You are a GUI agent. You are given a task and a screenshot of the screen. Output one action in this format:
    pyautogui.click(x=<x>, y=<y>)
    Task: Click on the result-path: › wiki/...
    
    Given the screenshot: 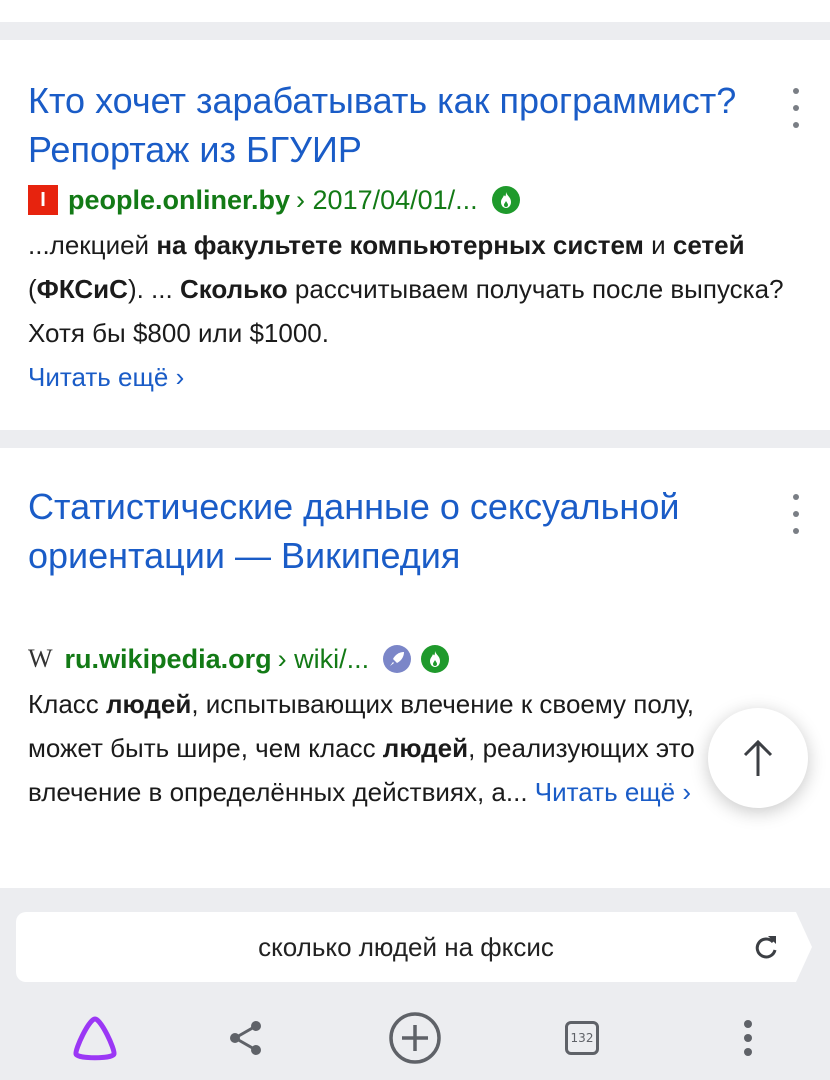 What is the action you would take?
    pyautogui.click(x=324, y=659)
    